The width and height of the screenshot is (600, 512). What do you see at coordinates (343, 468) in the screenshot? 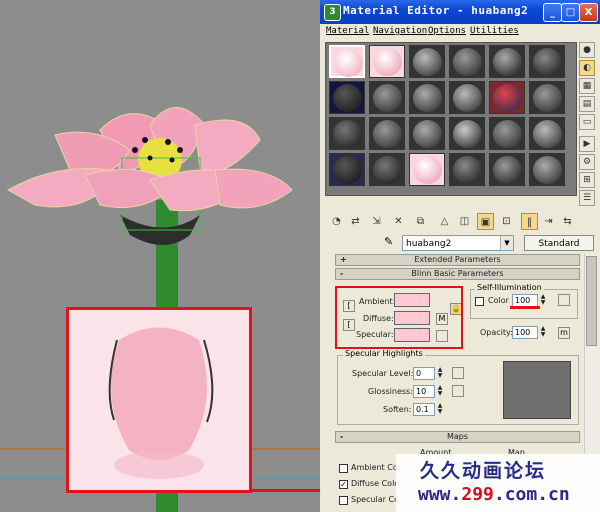
I see `ambient-map-checkbox` at bounding box center [343, 468].